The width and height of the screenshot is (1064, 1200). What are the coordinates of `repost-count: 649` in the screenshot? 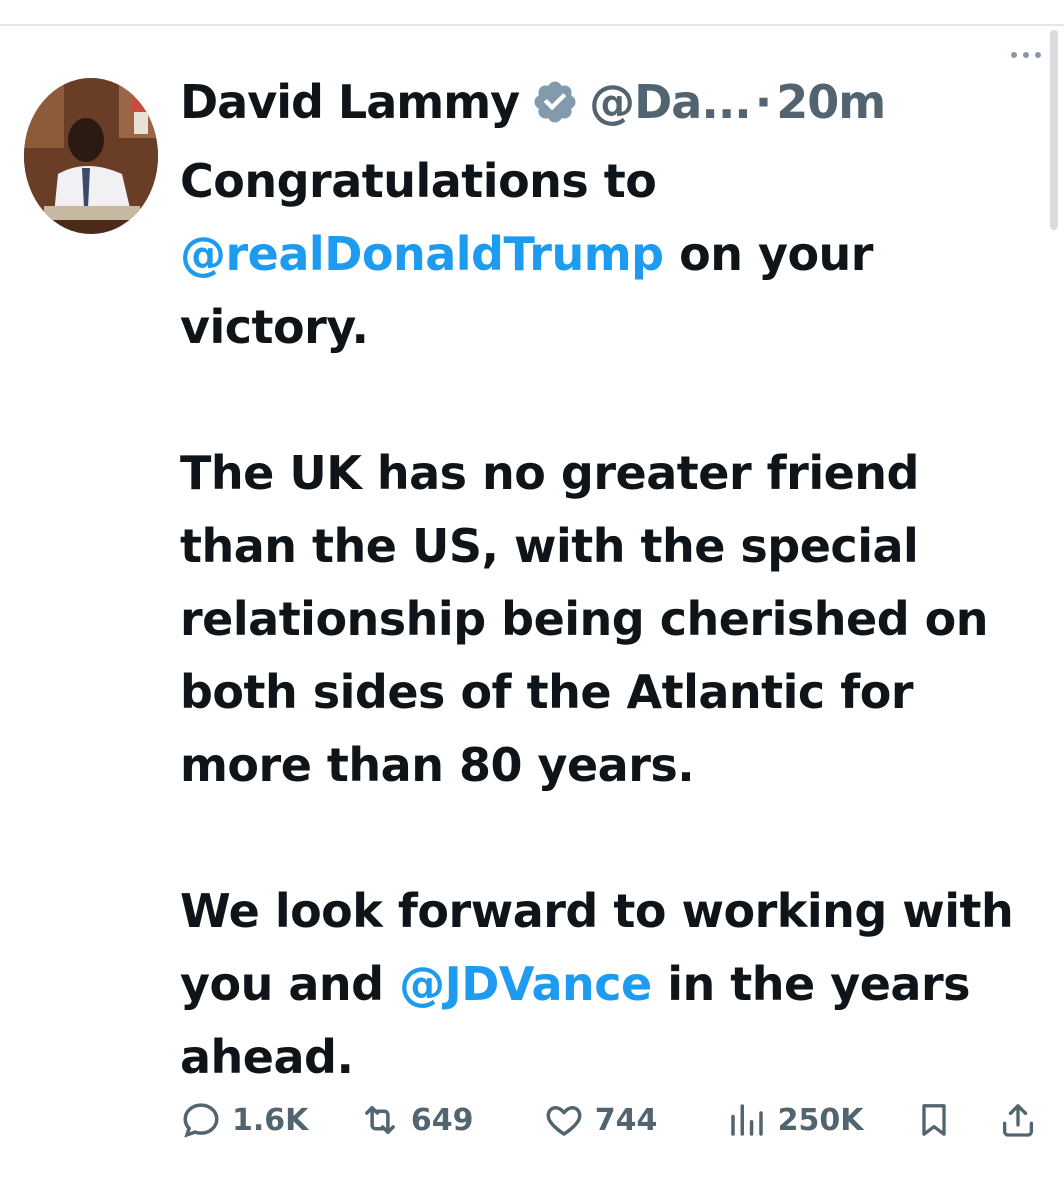 It's located at (442, 1120).